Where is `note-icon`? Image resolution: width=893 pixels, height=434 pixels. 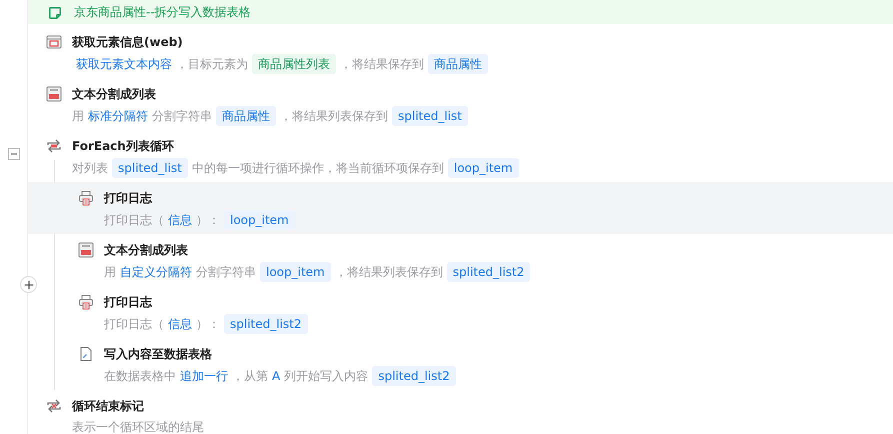
note-icon is located at coordinates (55, 13).